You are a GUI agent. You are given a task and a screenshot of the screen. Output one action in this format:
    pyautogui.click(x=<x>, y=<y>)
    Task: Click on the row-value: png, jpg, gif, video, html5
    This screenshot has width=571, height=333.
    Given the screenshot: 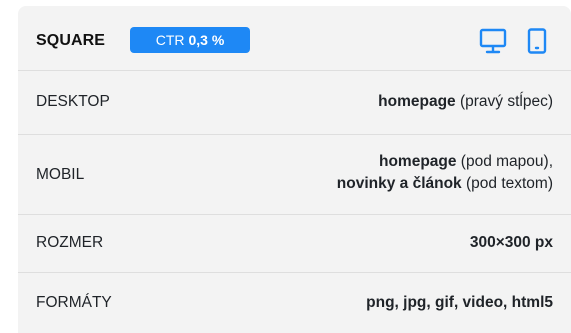 What is the action you would take?
    pyautogui.click(x=459, y=302)
    